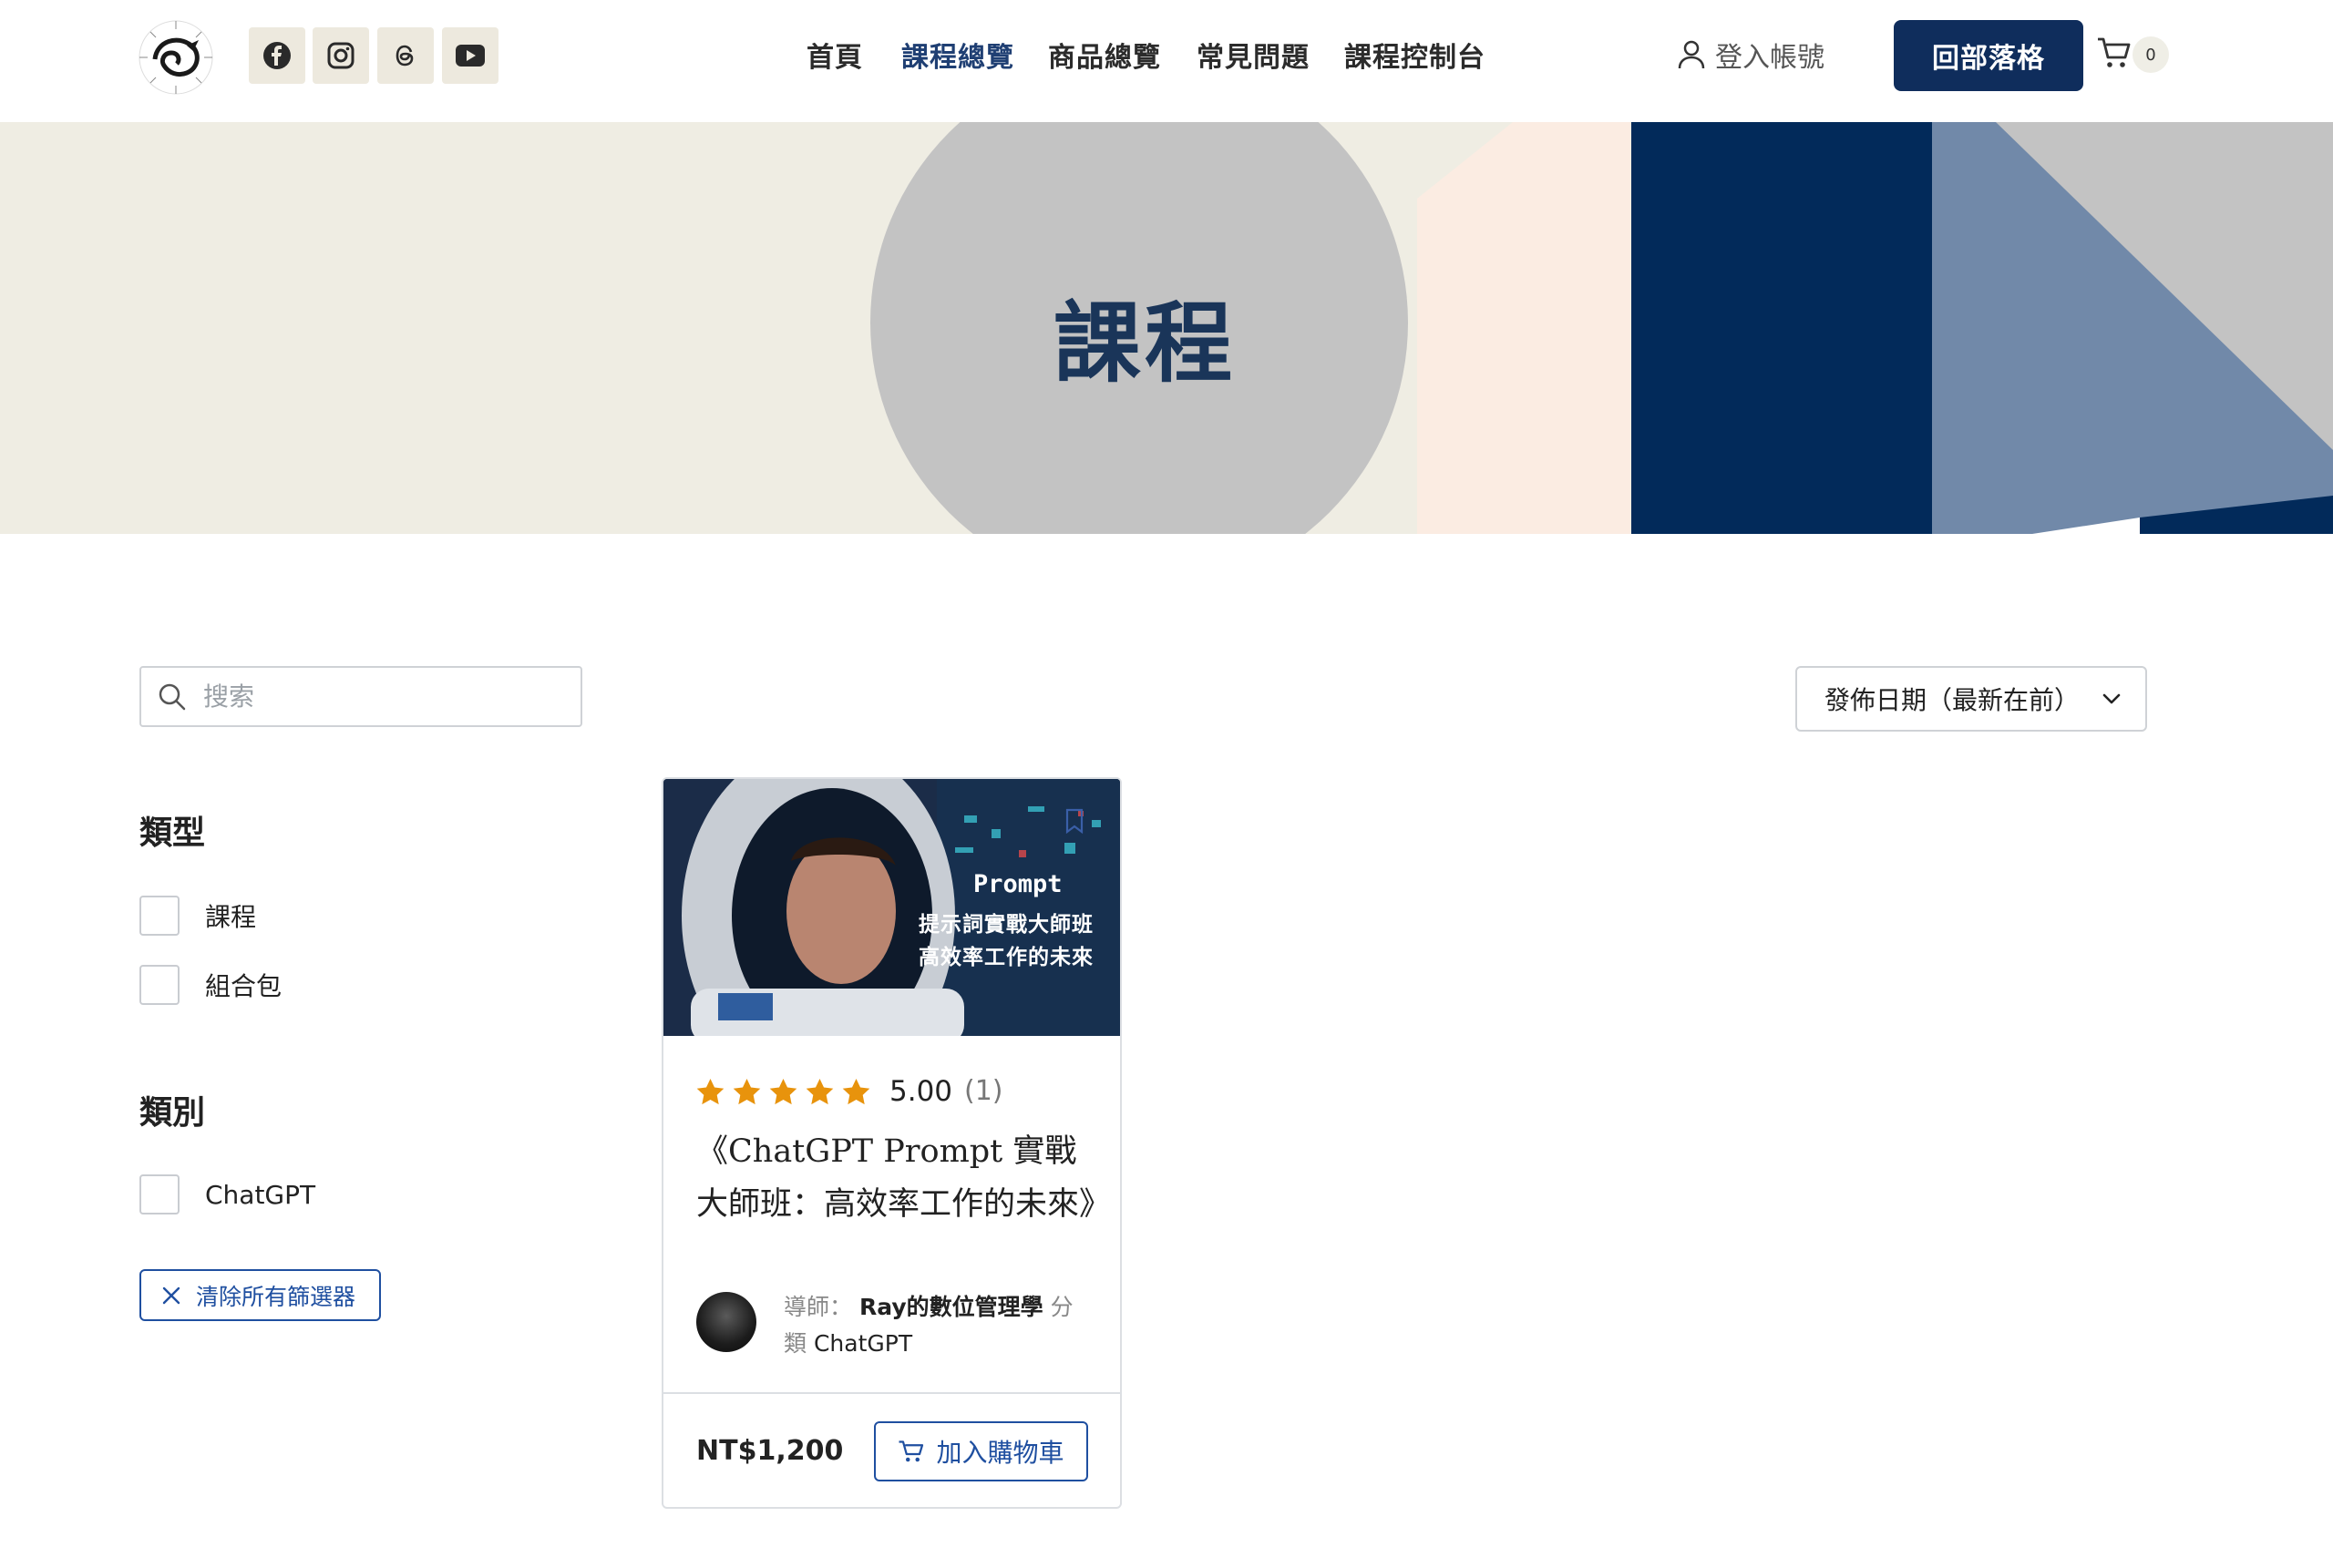 This screenshot has width=2333, height=1568. Describe the element at coordinates (819, 1307) in the screenshot. I see `instructor-label: 導師：` at that location.